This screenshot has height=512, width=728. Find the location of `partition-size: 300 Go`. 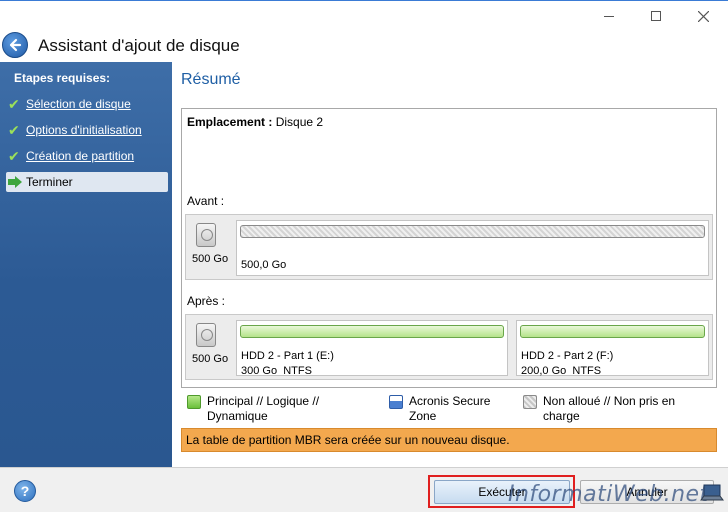

partition-size: 300 Go is located at coordinates (259, 371).